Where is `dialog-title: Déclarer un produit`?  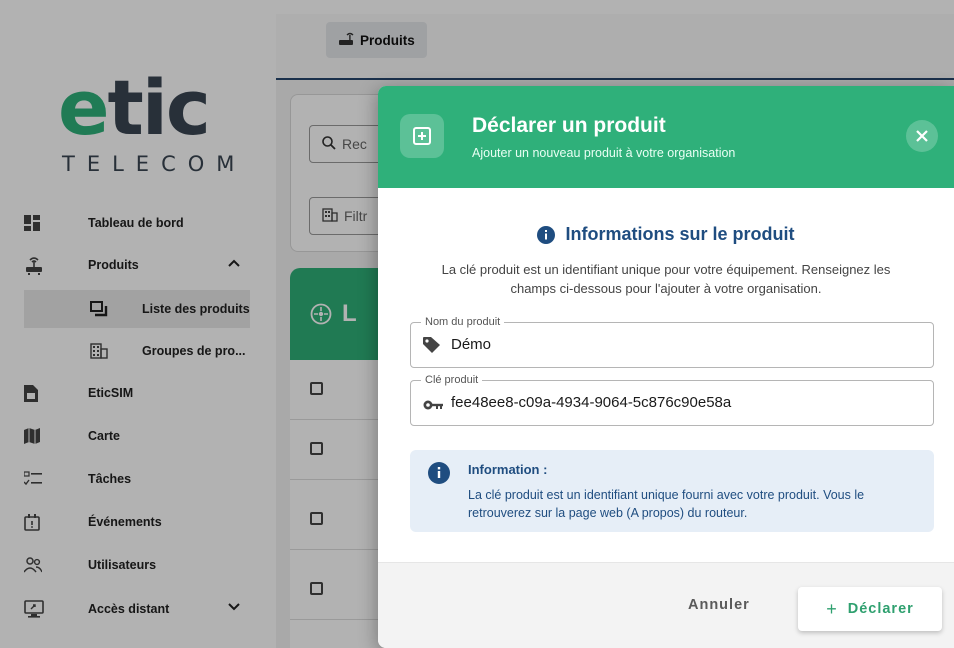
dialog-title: Déclarer un produit is located at coordinates (569, 125).